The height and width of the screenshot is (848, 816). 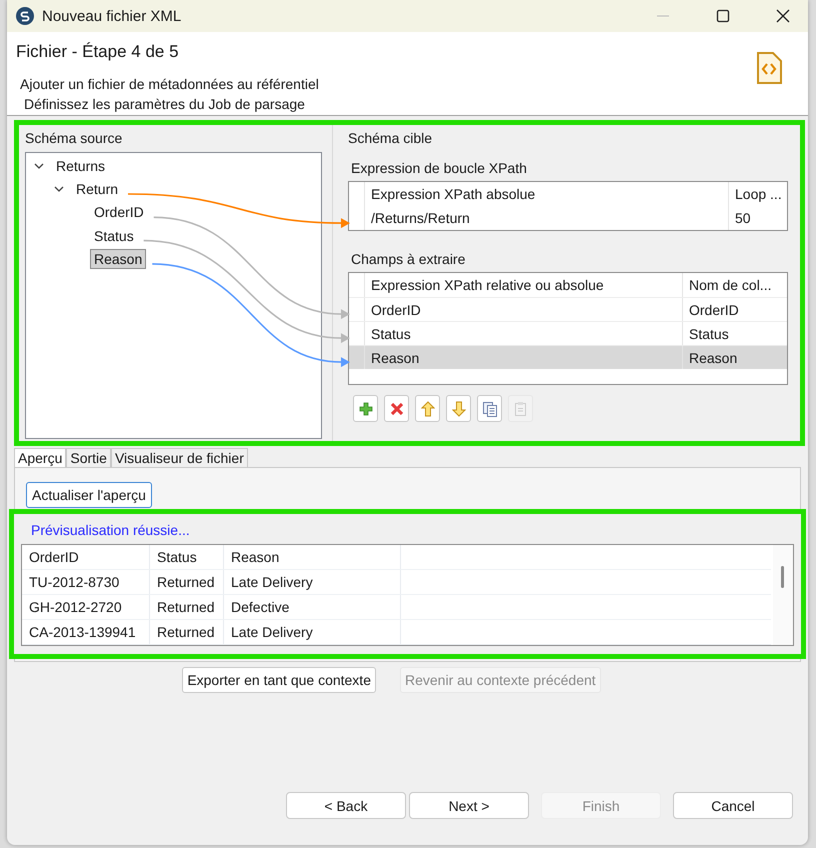 What do you see at coordinates (346, 805) in the screenshot?
I see `wizard-button: < Back` at bounding box center [346, 805].